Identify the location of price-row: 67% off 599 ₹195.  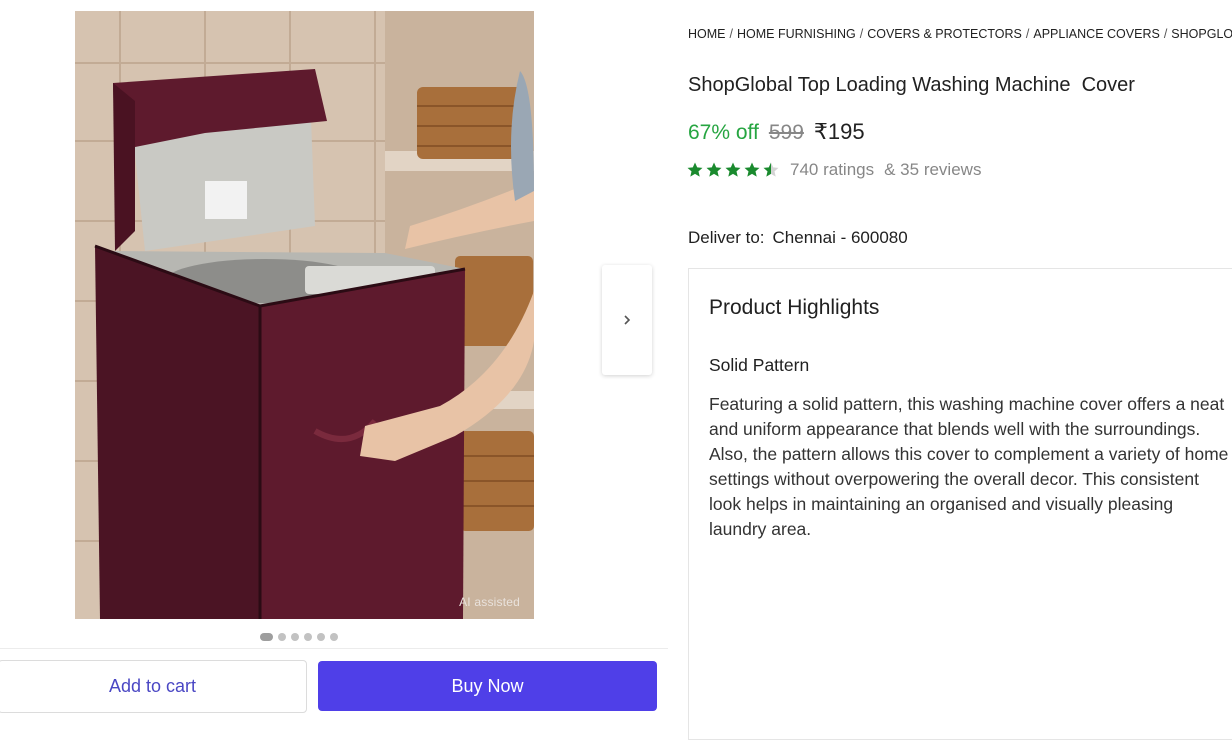
(776, 132).